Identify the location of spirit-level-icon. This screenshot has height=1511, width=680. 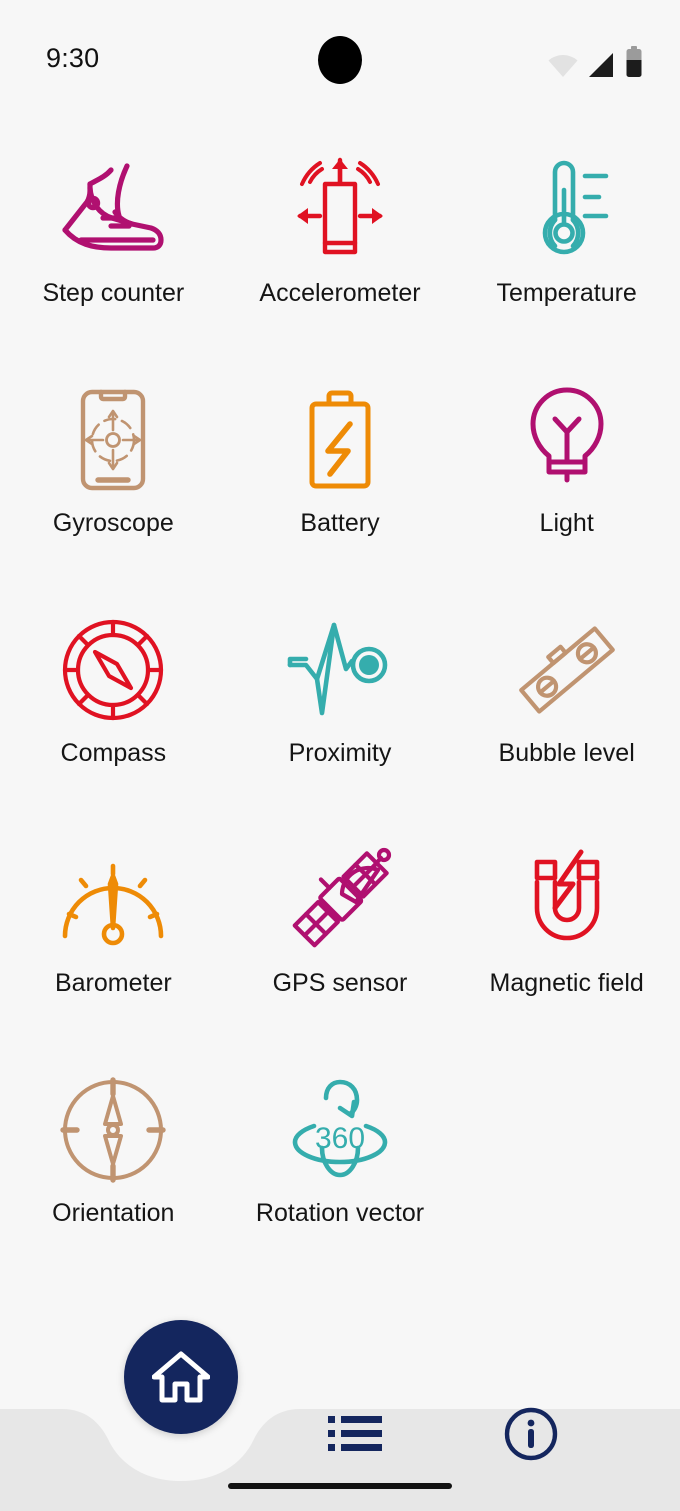
(567, 670).